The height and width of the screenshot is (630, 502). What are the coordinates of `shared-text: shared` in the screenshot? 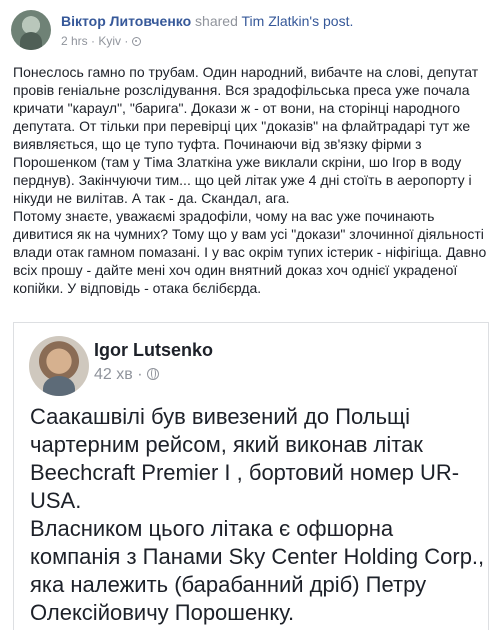 It's located at (216, 21).